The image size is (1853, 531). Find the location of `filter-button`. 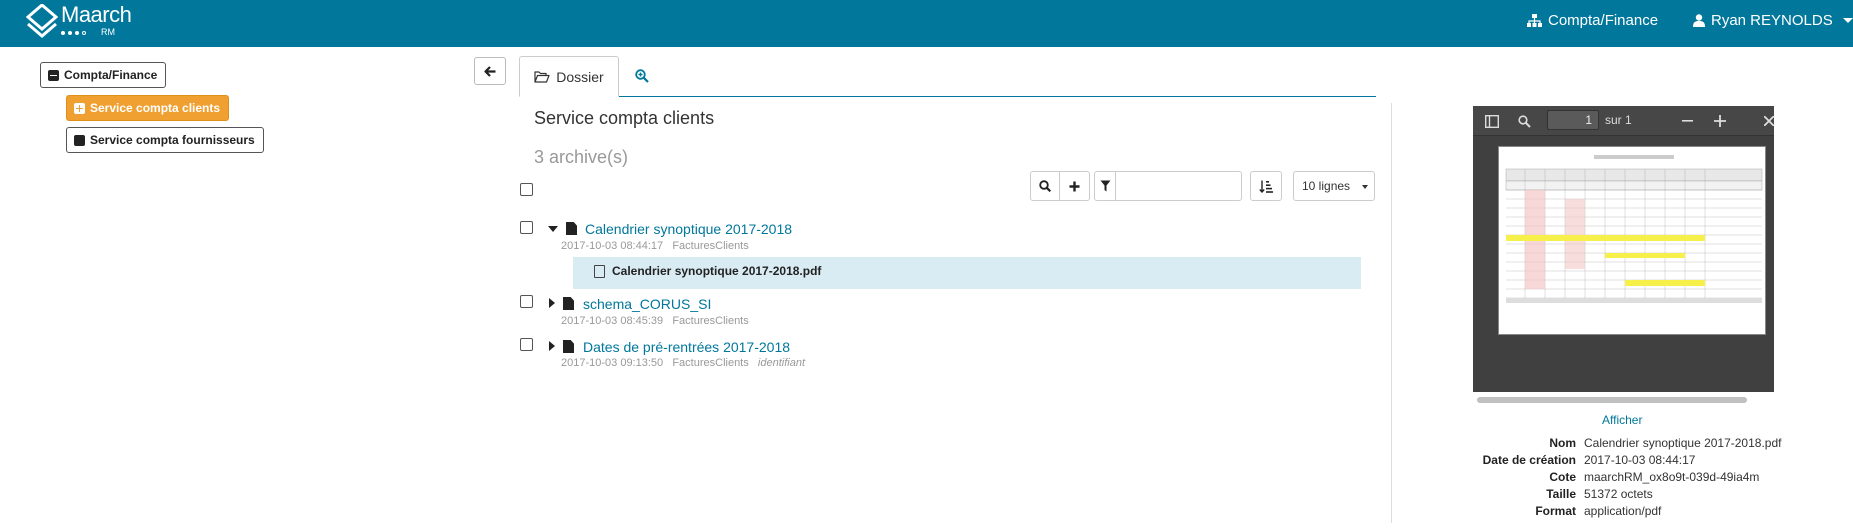

filter-button is located at coordinates (1105, 186).